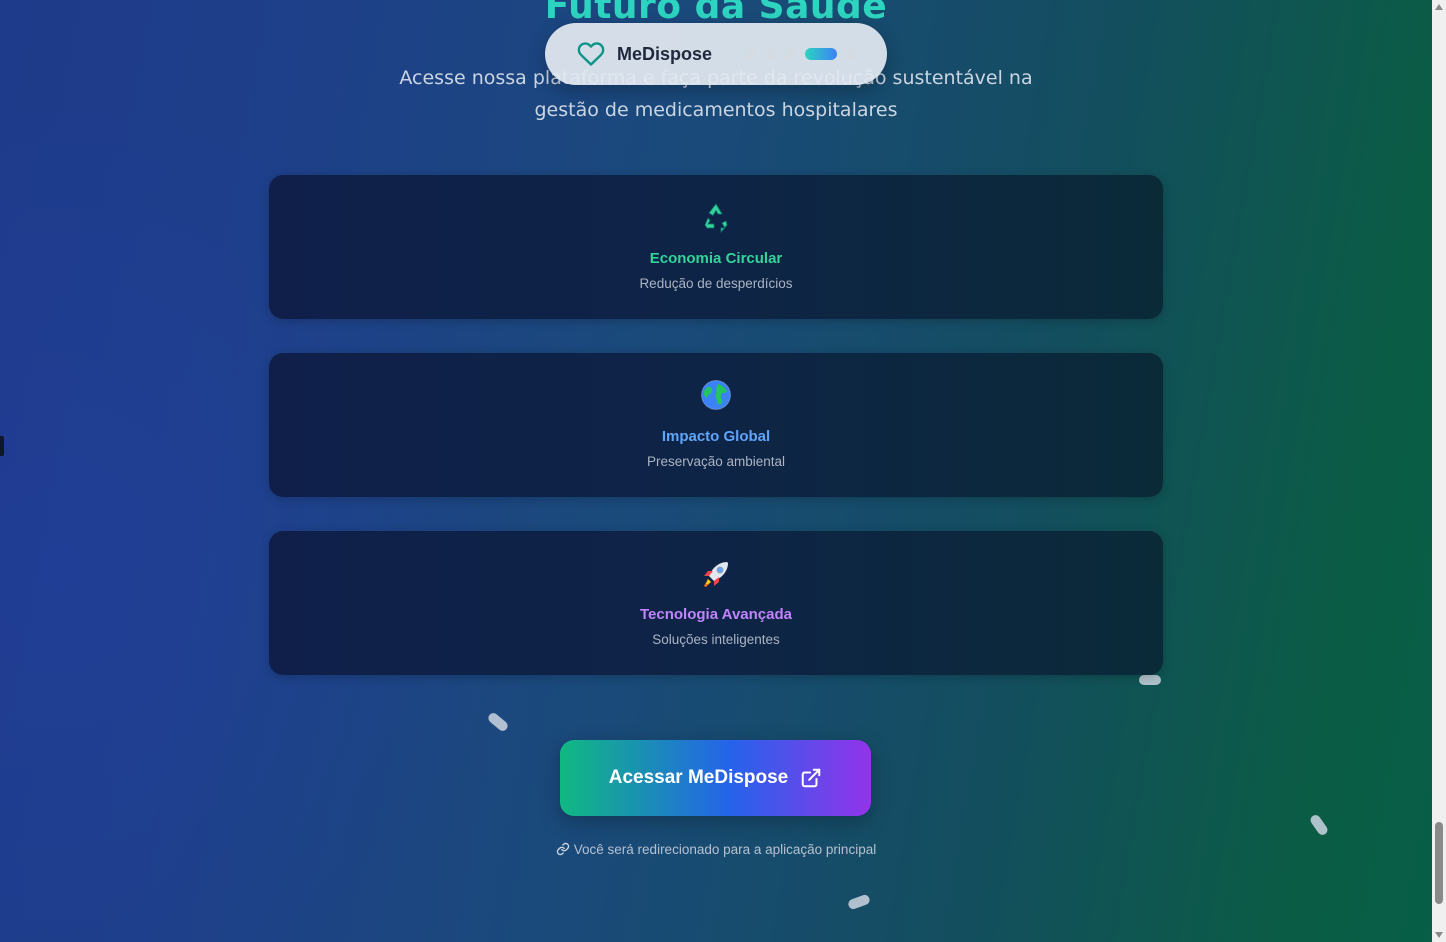 The image size is (1446, 942). What do you see at coordinates (716, 639) in the screenshot?
I see `feature-description: Soluções inteligentes` at bounding box center [716, 639].